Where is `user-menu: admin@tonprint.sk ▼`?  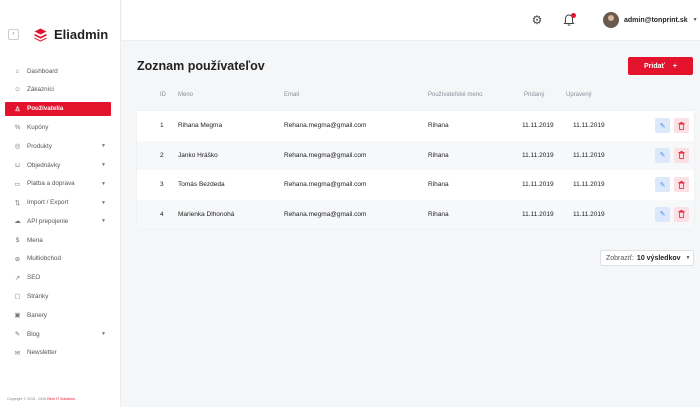
user-menu: admin@tonprint.sk ▼ is located at coordinates (650, 20).